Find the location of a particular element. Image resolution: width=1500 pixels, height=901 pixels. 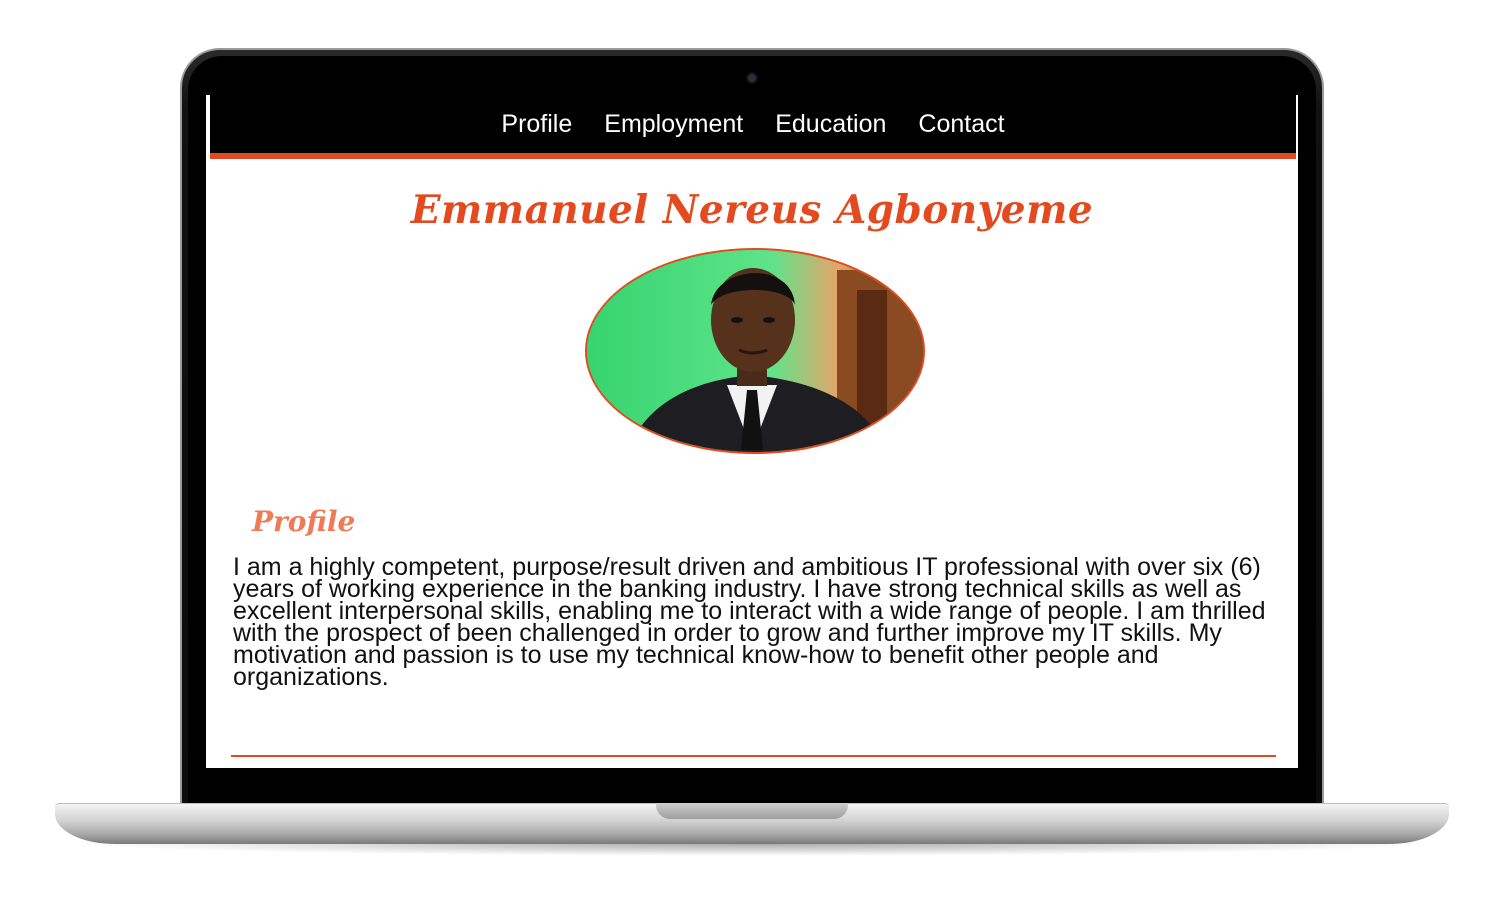

profile-heading: Profile is located at coordinates (304, 521).